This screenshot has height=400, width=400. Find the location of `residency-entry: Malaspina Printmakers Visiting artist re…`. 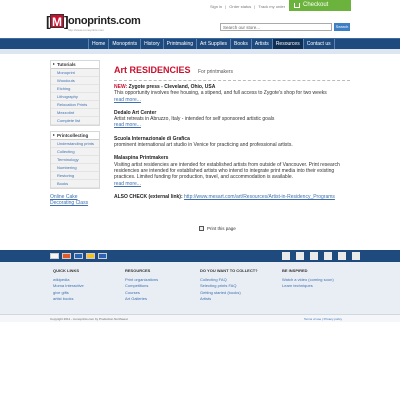

residency-entry: Malaspina Printmakers Visiting artist re… is located at coordinates (232, 170).